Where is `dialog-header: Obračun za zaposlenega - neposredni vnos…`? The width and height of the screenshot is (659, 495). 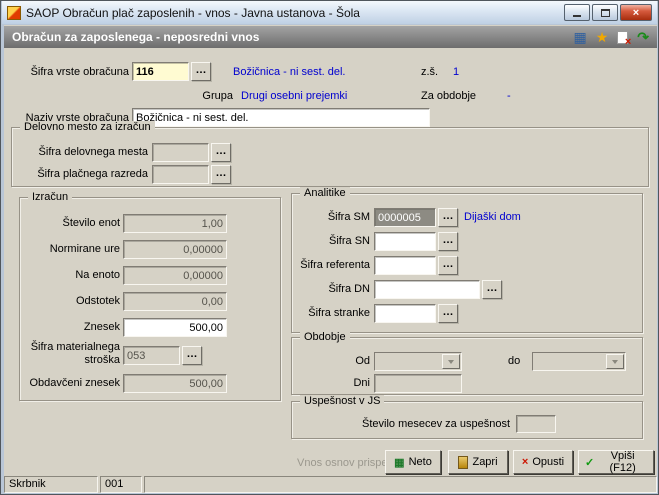 dialog-header: Obračun za zaposlenega - neposredni vnos… is located at coordinates (330, 37).